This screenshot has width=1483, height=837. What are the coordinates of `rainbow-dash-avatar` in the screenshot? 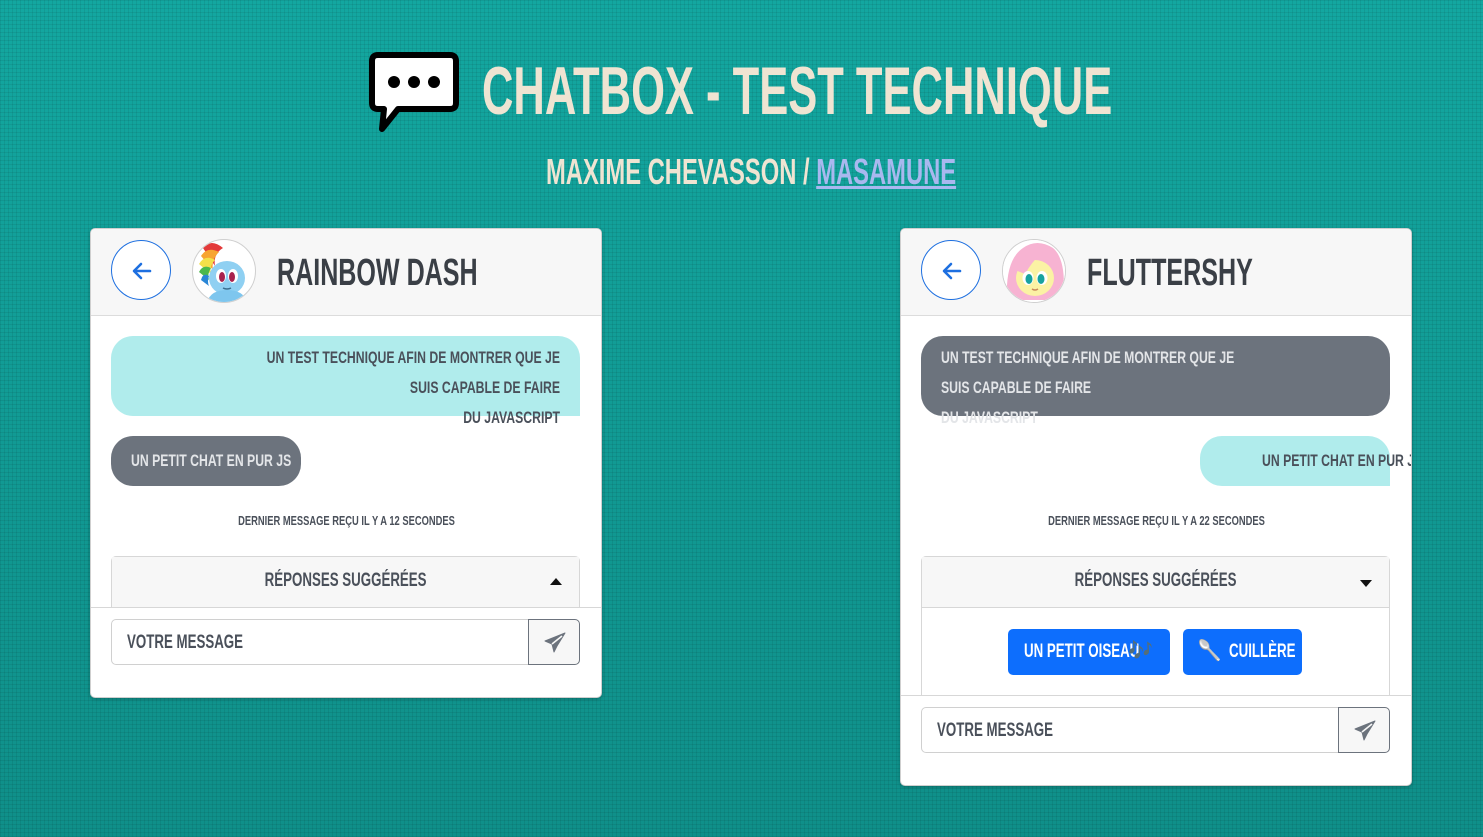 It's located at (224, 271).